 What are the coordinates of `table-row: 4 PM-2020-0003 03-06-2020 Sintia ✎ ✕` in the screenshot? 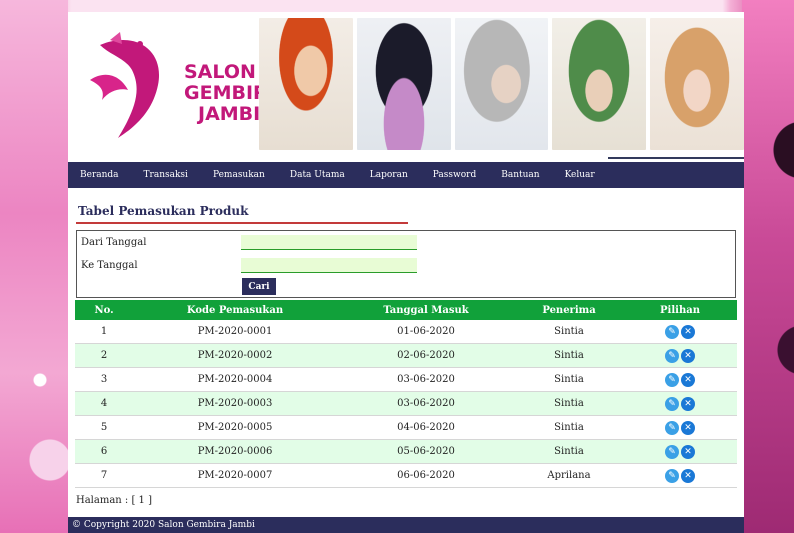 It's located at (406, 403).